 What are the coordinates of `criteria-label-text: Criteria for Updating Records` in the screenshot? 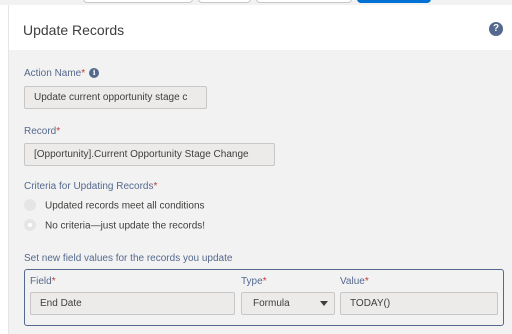 It's located at (89, 186).